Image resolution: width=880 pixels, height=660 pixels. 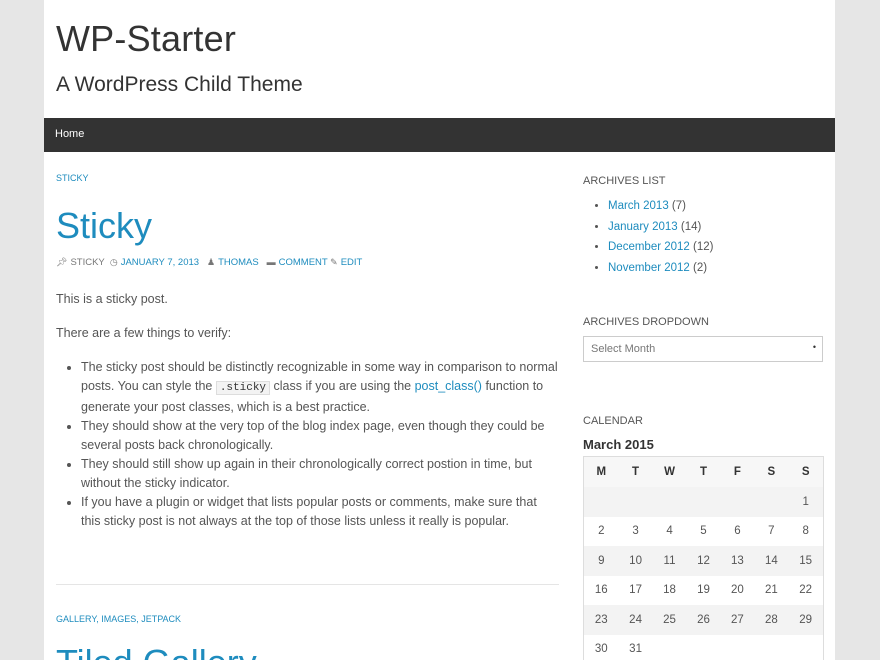 I want to click on calendar-day: 24, so click(x=635, y=620).